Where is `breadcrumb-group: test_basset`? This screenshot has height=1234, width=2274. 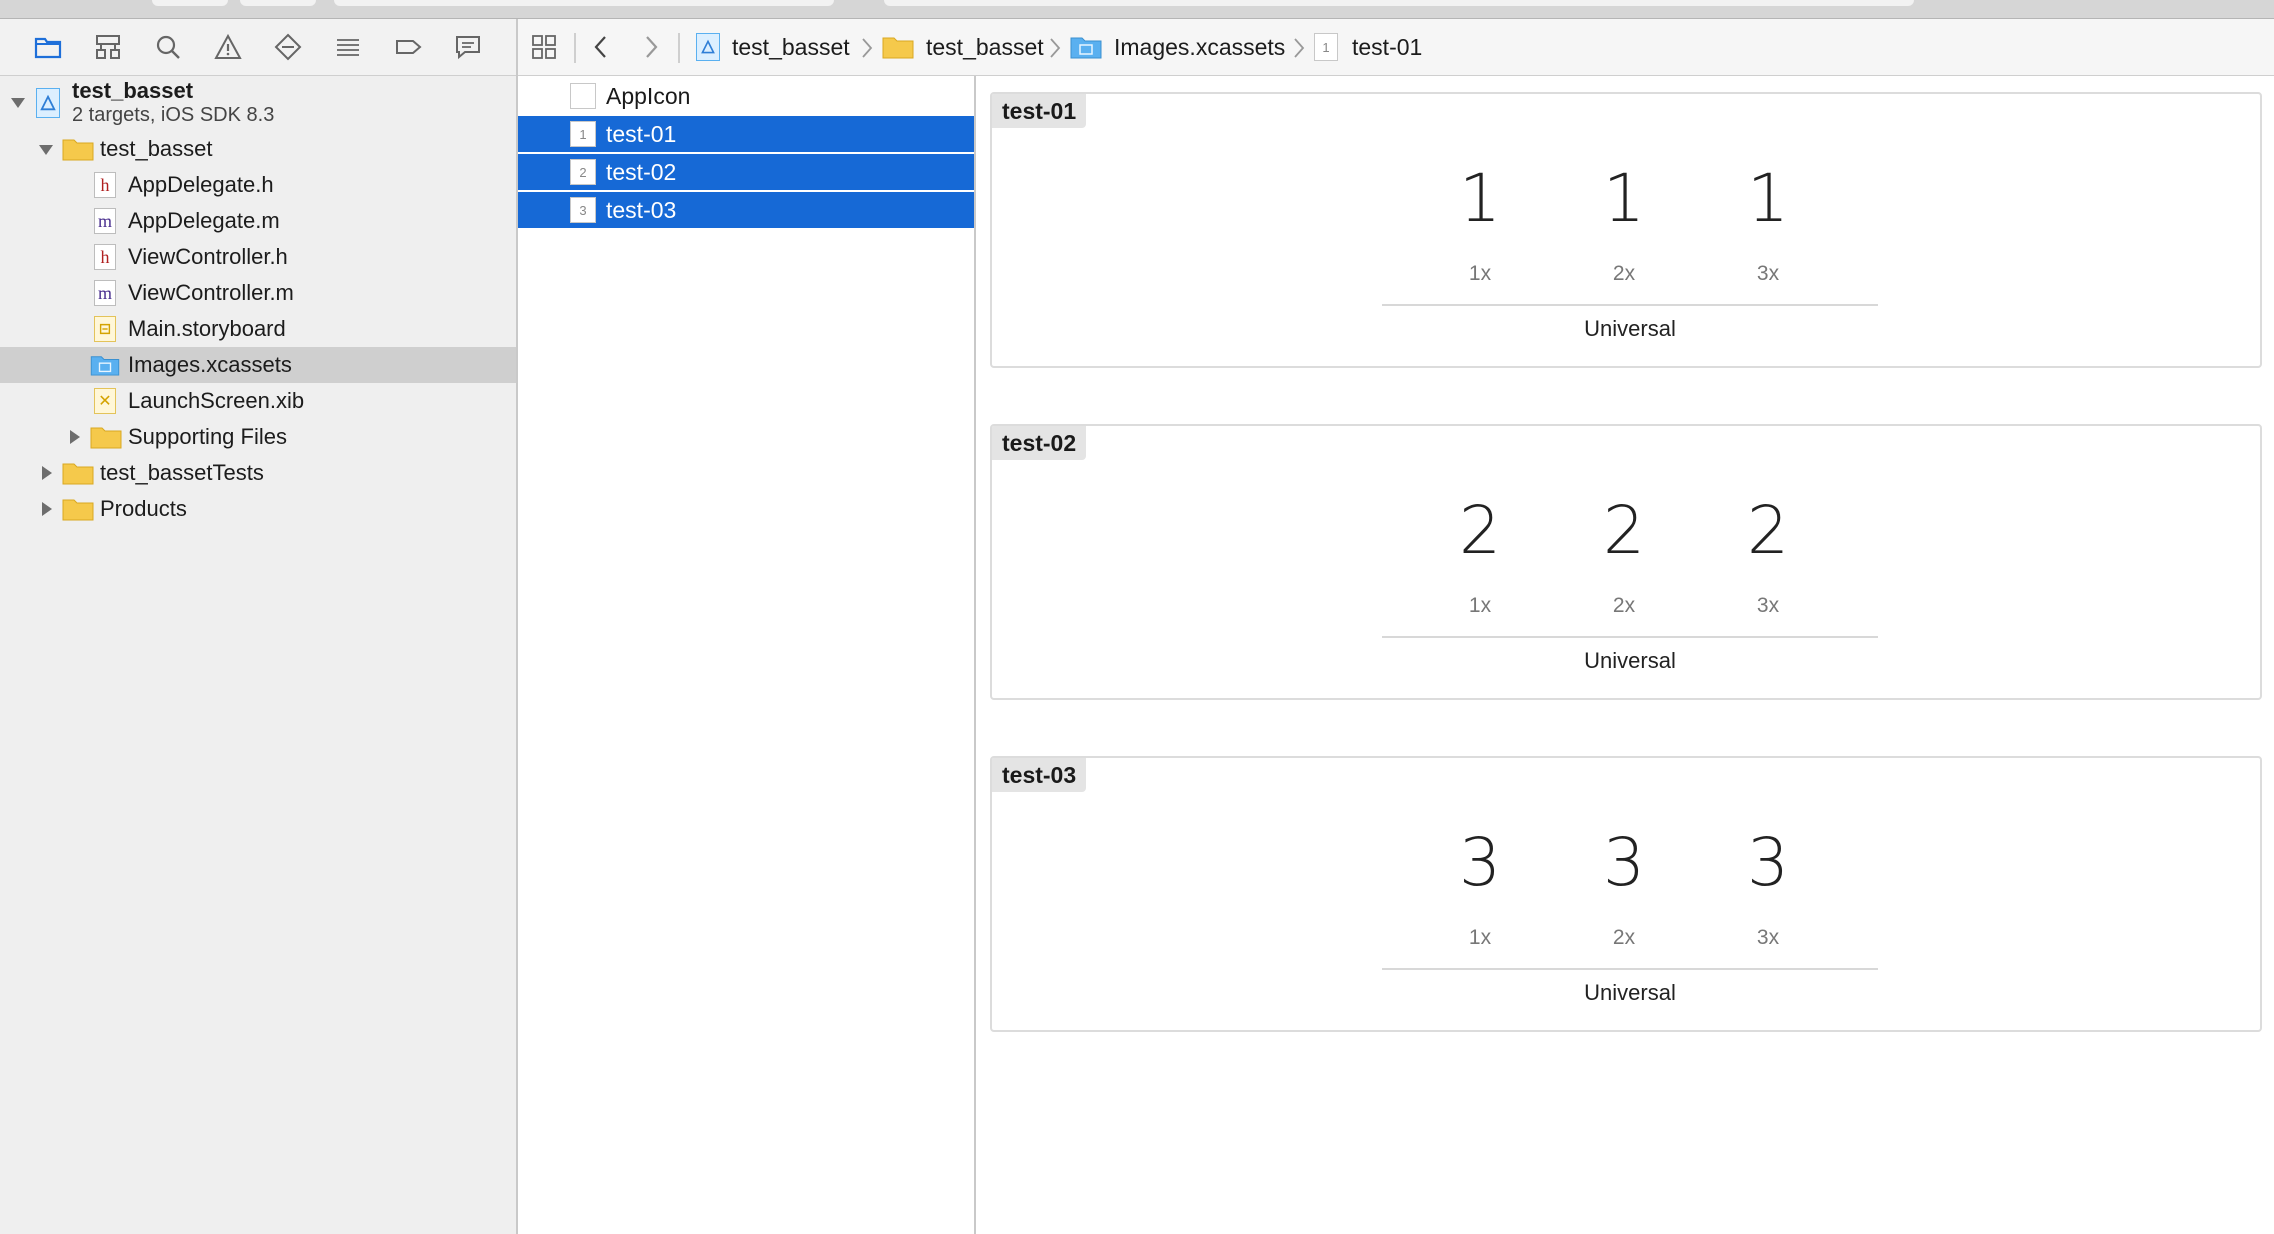
breadcrumb-group: test_basset is located at coordinates (963, 47).